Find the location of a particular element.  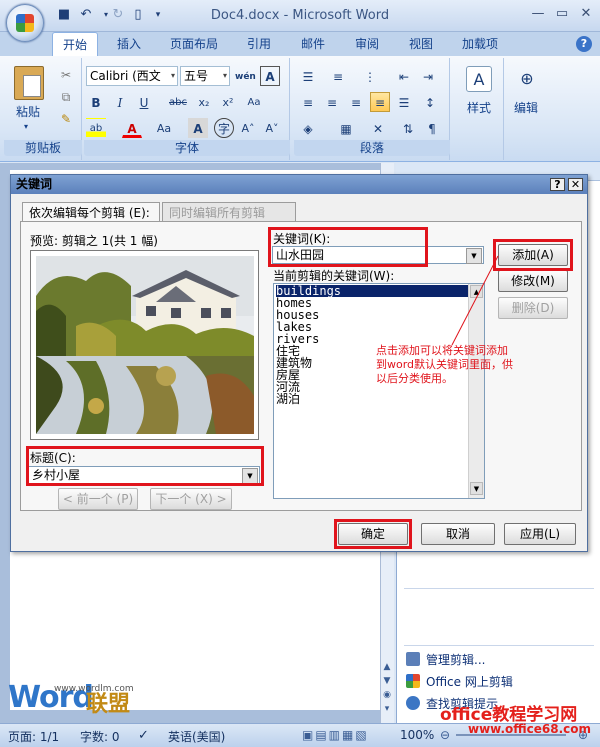

justify-icon: ≡ is located at coordinates (380, 102).